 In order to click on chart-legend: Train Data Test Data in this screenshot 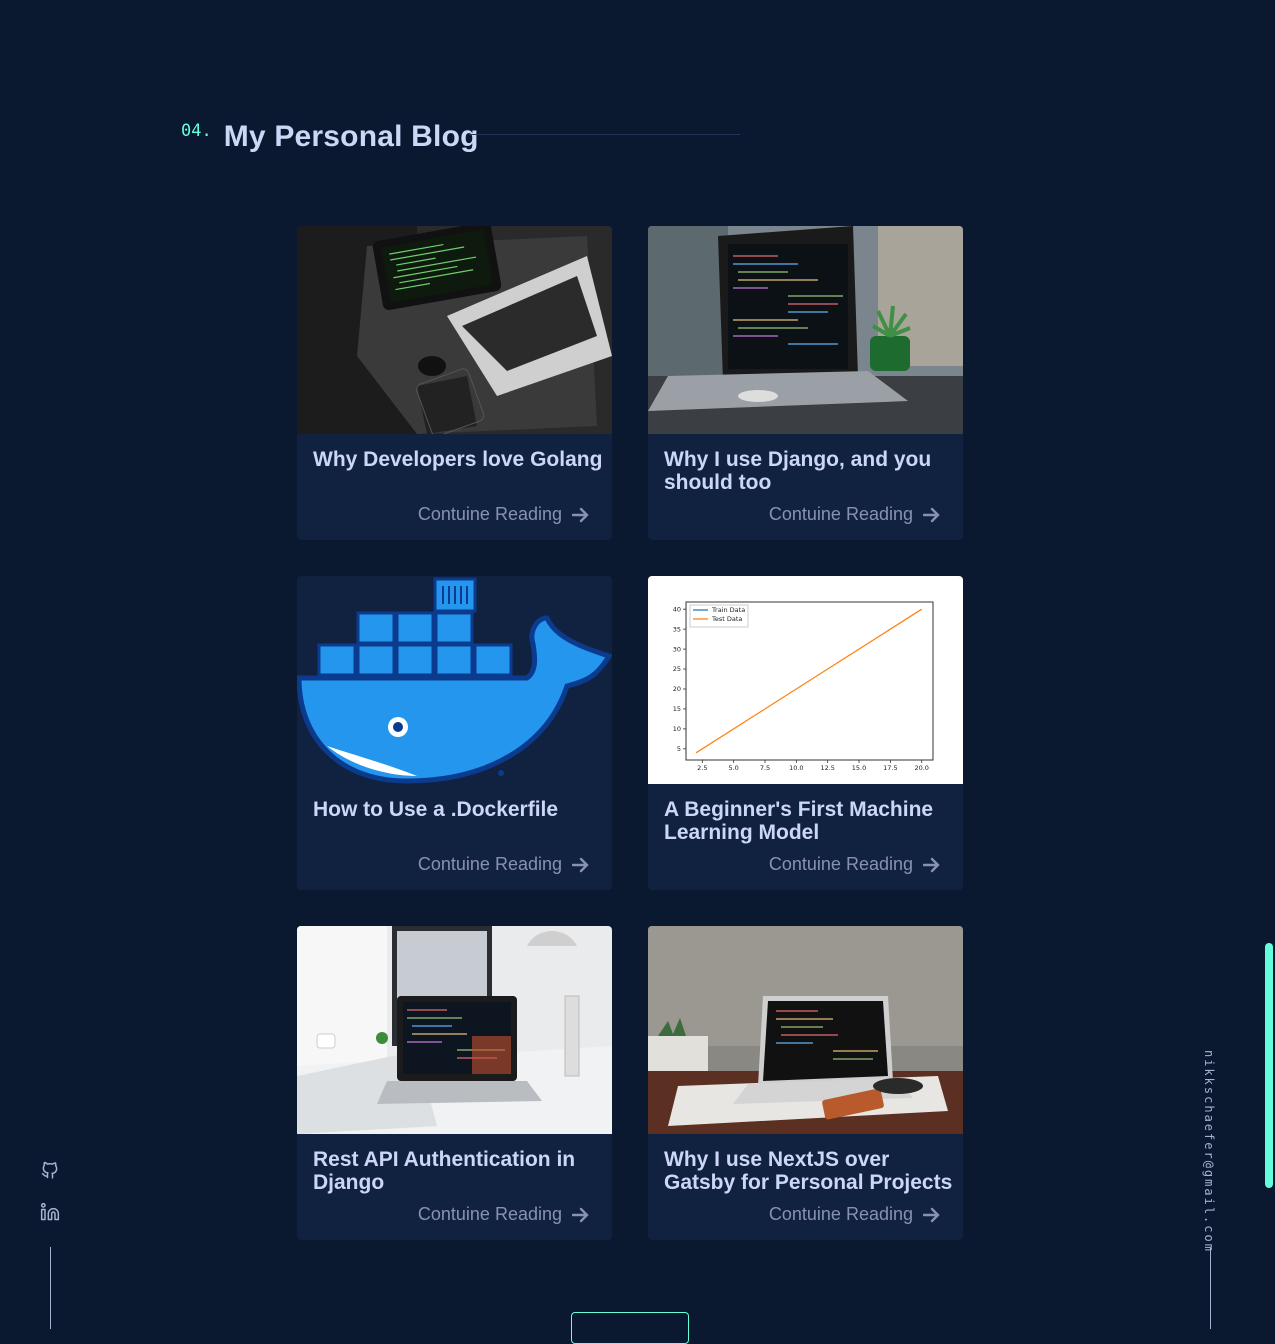, I will do `click(719, 616)`.